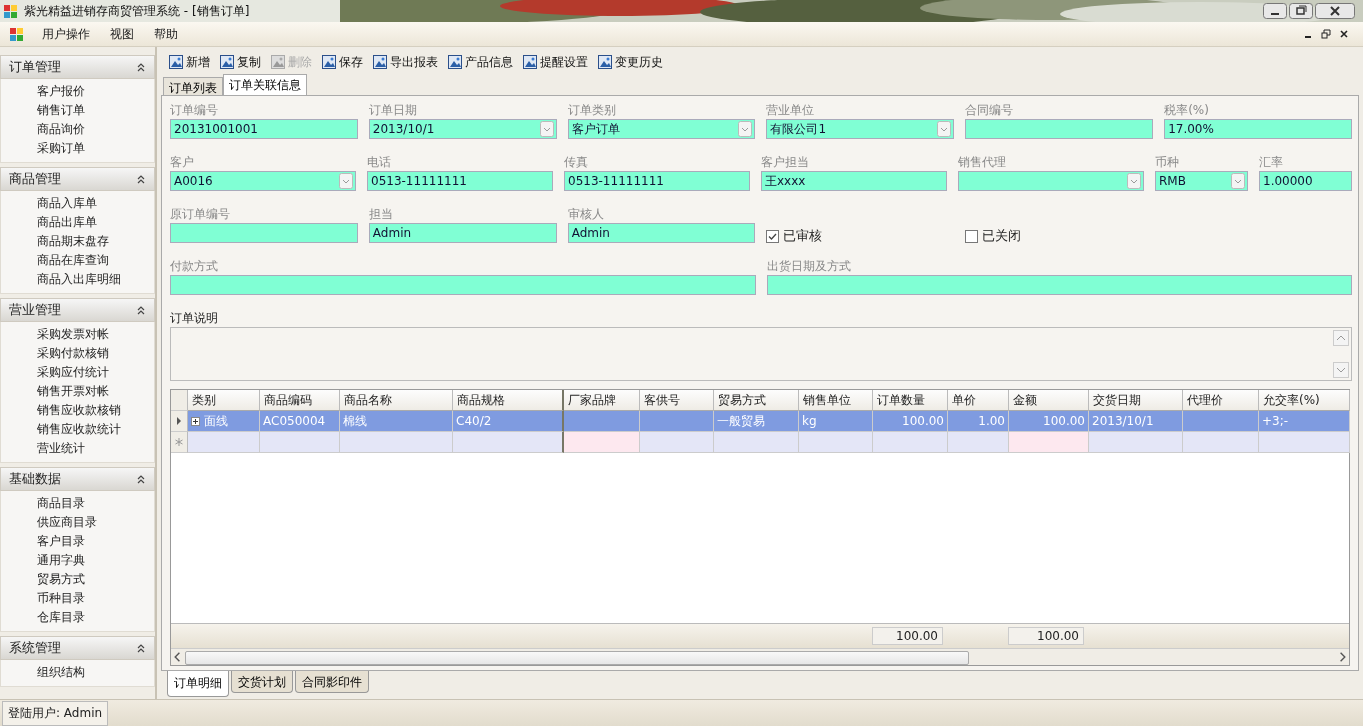  Describe the element at coordinates (95, 410) in the screenshot. I see `sidebar-item: 销售应收款核销` at that location.